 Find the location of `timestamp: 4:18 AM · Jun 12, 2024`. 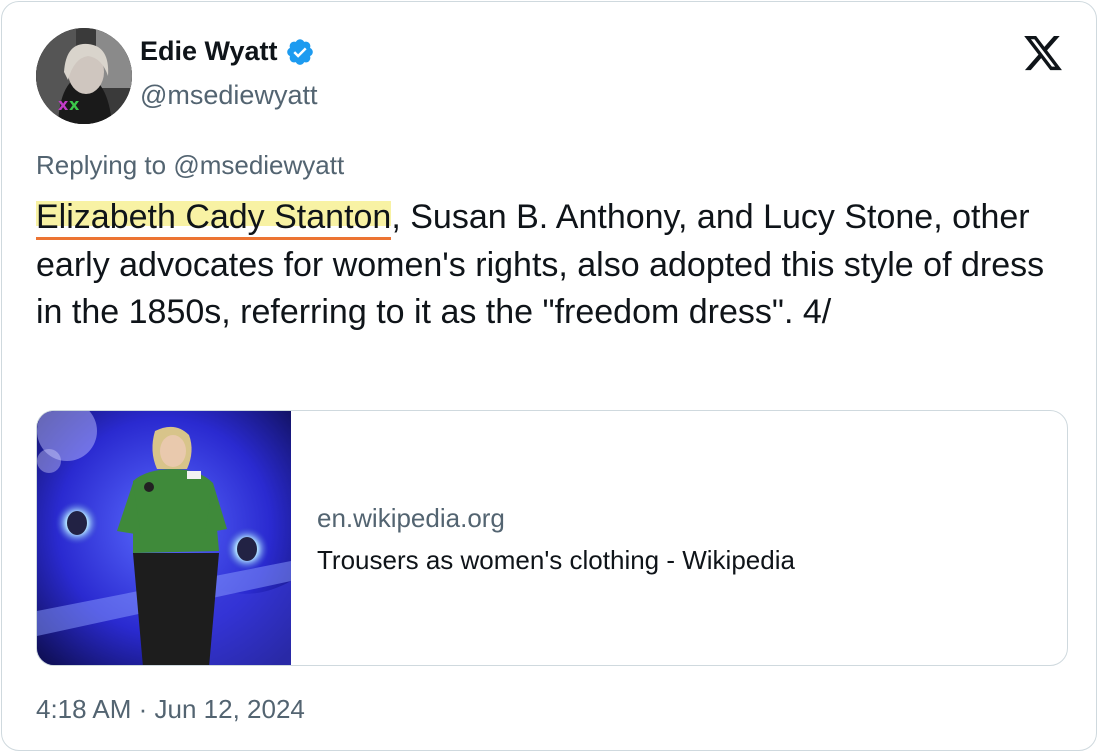

timestamp: 4:18 AM · Jun 12, 2024 is located at coordinates (170, 709).